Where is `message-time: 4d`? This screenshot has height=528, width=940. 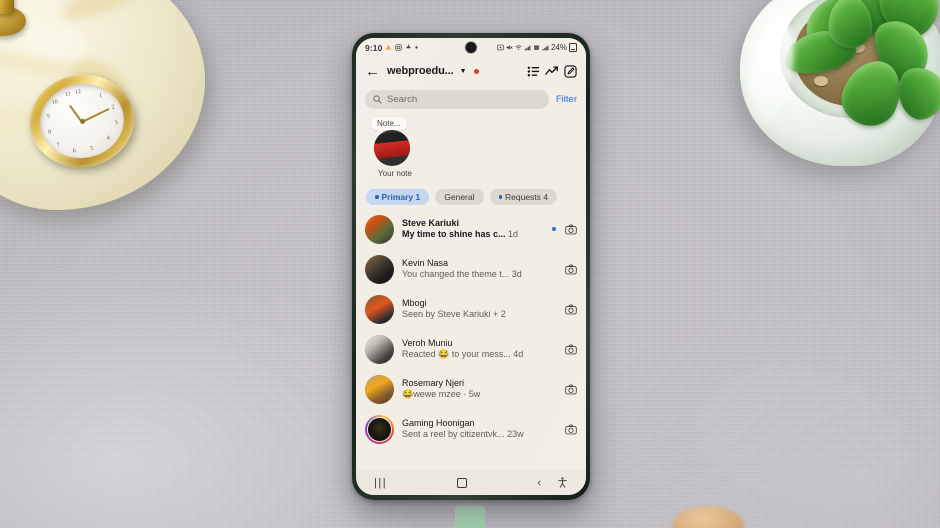
message-time: 4d is located at coordinates (518, 353).